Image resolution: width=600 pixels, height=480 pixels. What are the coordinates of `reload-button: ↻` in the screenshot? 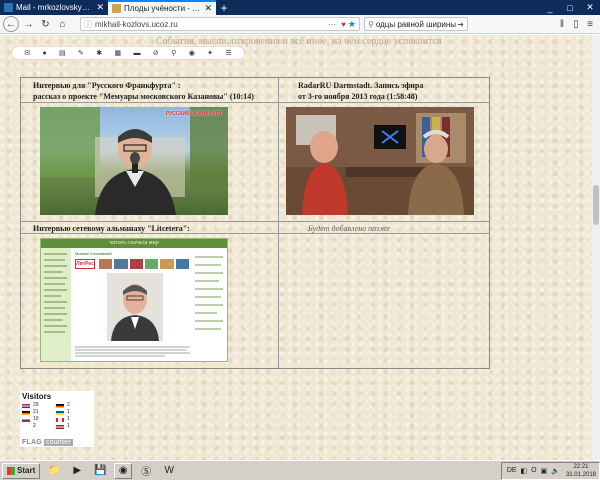 It's located at (45, 24).